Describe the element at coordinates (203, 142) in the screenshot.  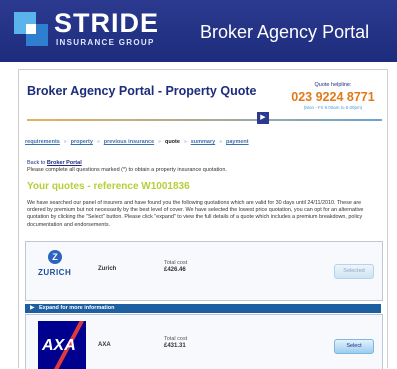
I see `step-summary: summary` at that location.